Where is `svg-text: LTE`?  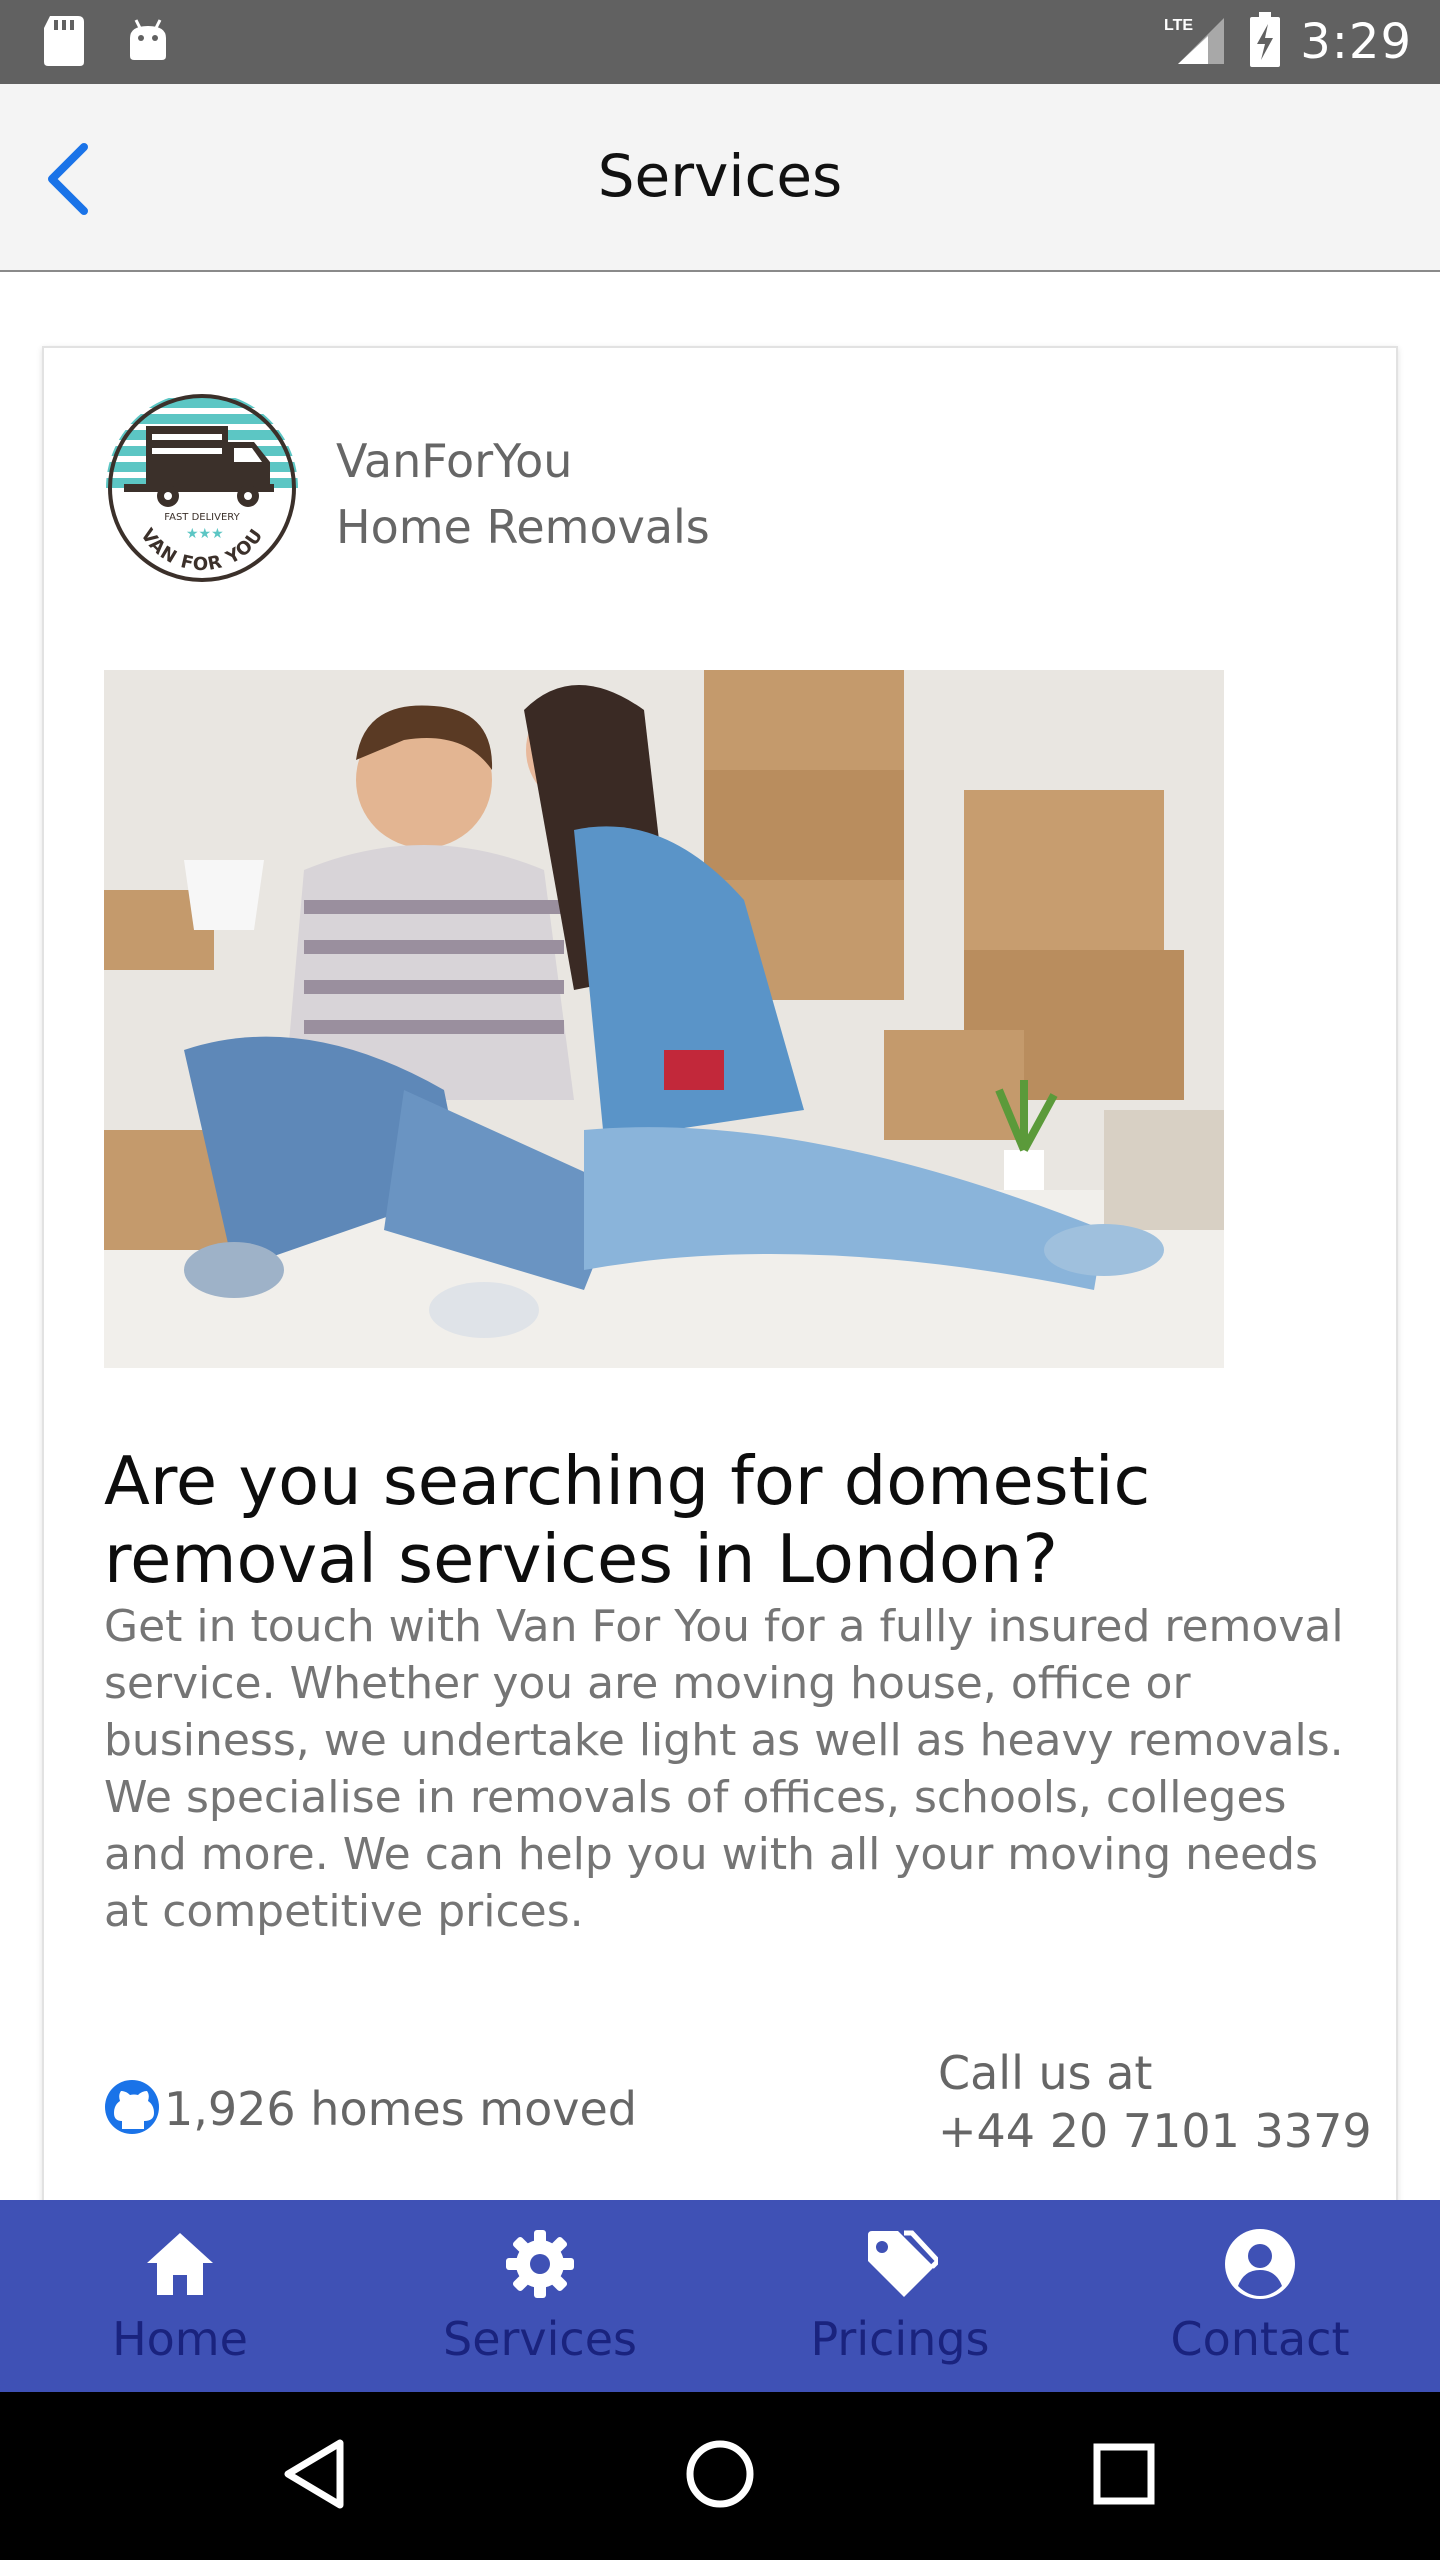 svg-text: LTE is located at coordinates (1178, 25).